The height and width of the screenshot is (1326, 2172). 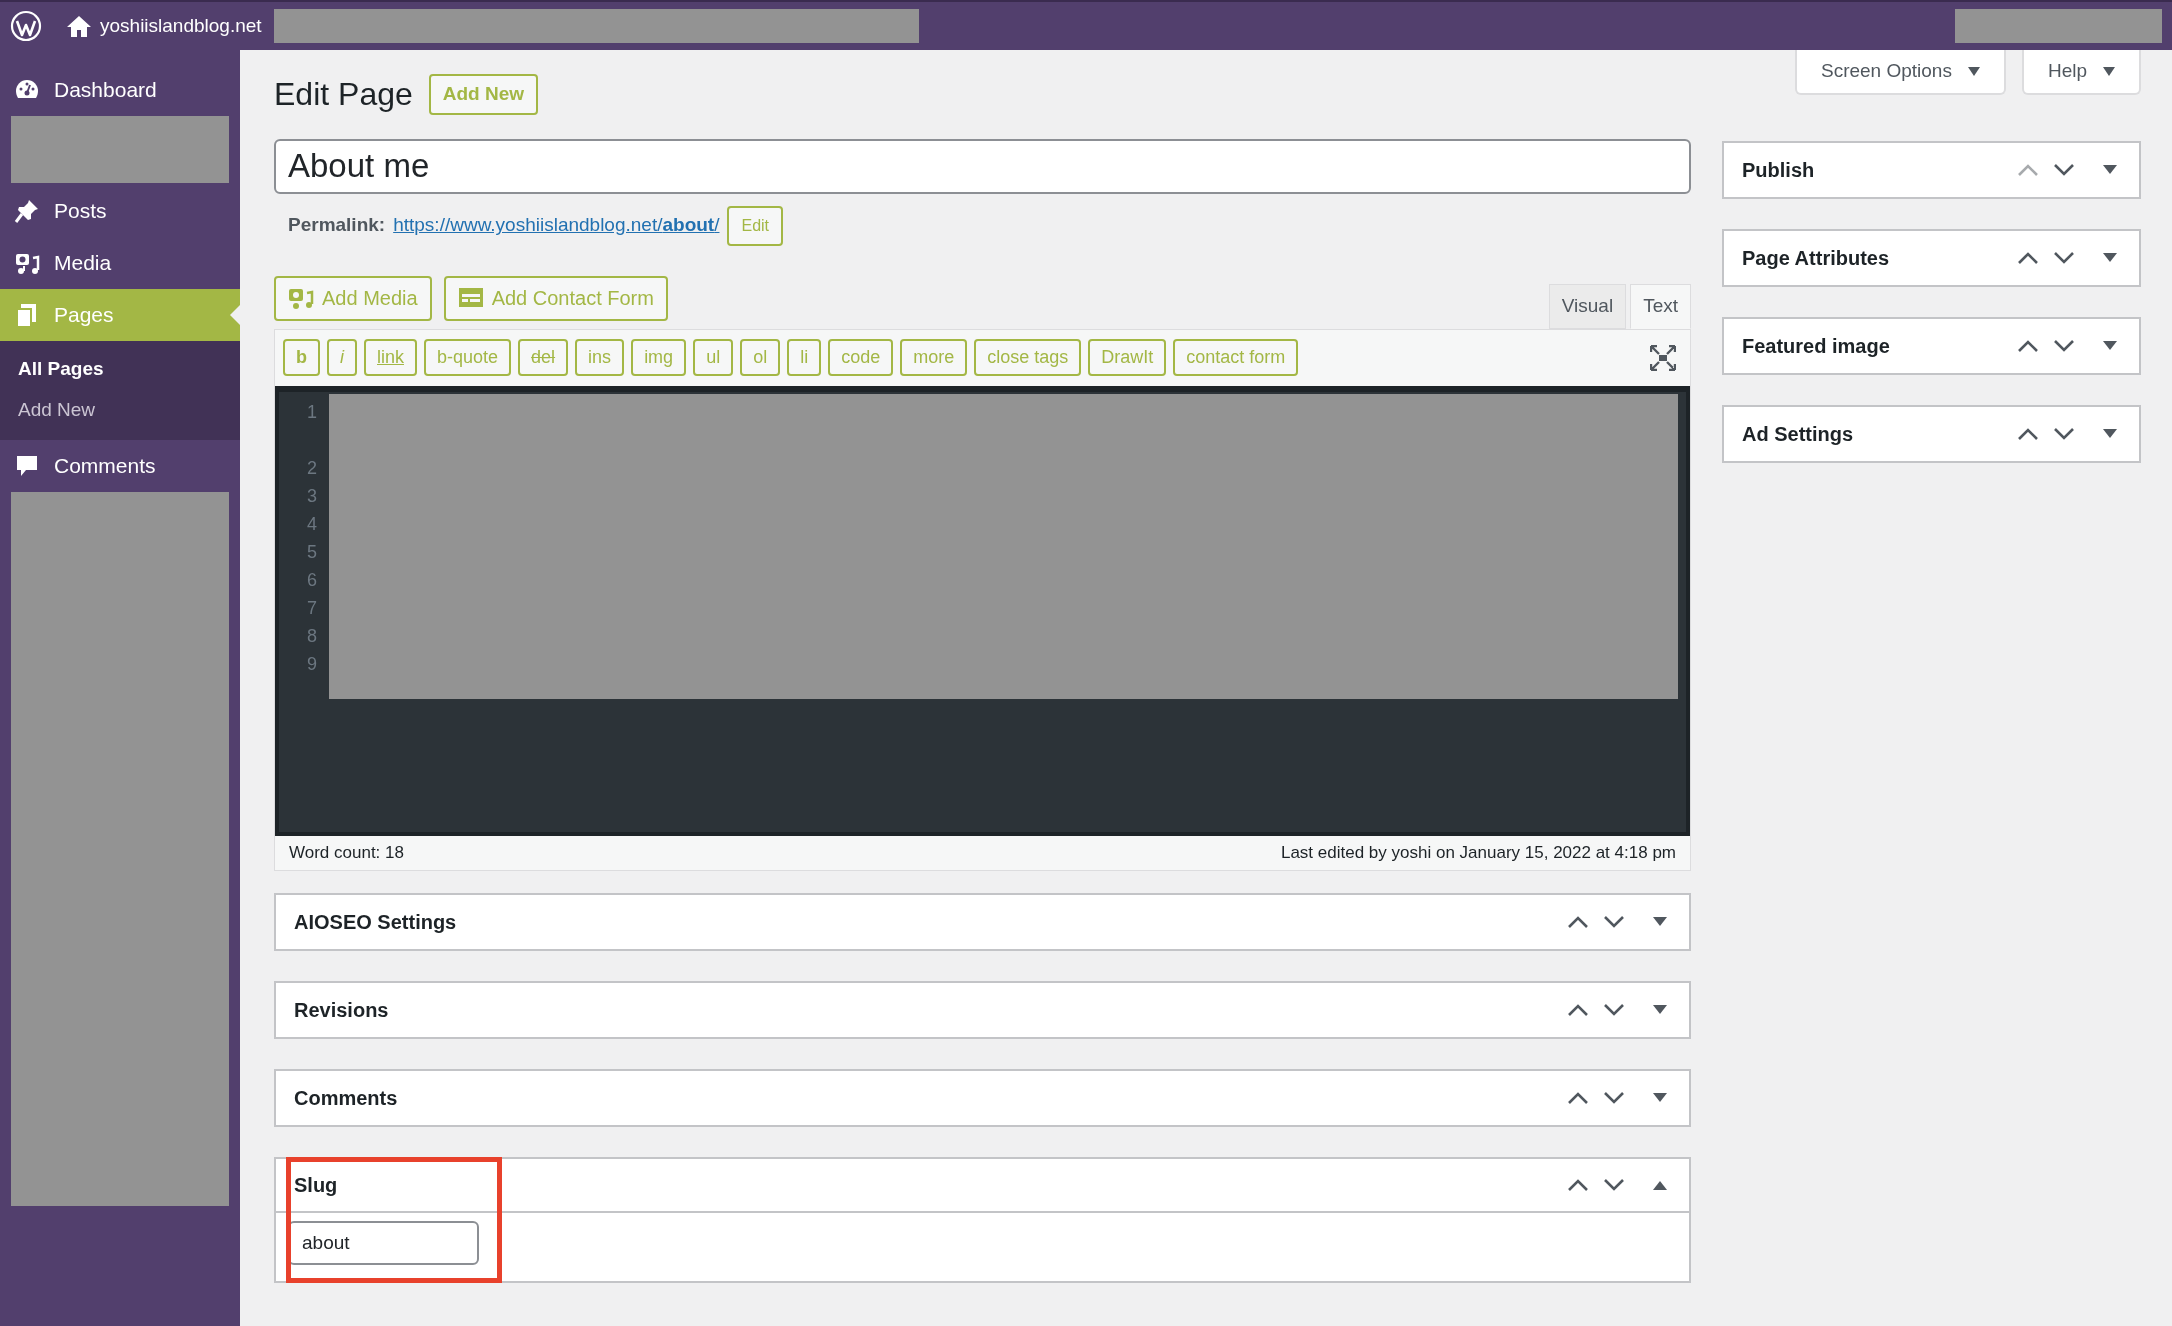 What do you see at coordinates (468, 357) in the screenshot?
I see `quicktag-button: b-quote` at bounding box center [468, 357].